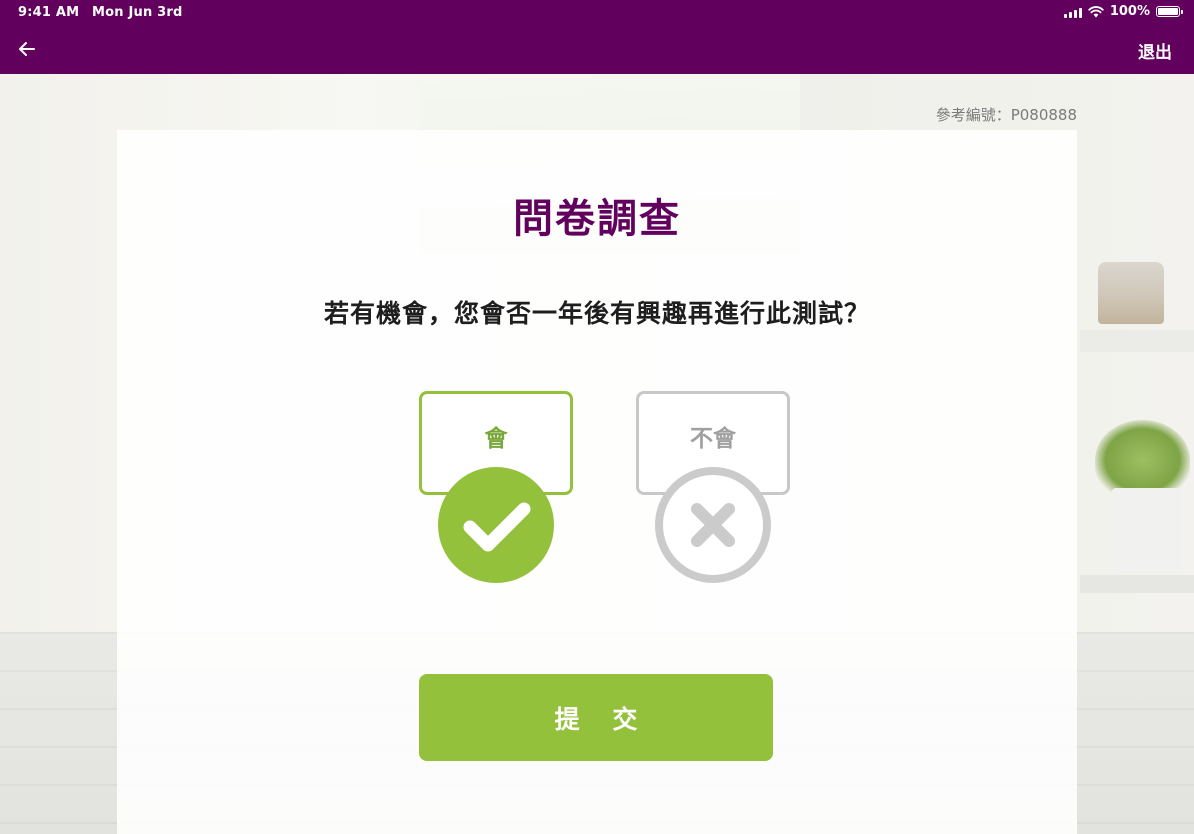 This screenshot has width=1194, height=834. I want to click on option-yes: 會, so click(496, 487).